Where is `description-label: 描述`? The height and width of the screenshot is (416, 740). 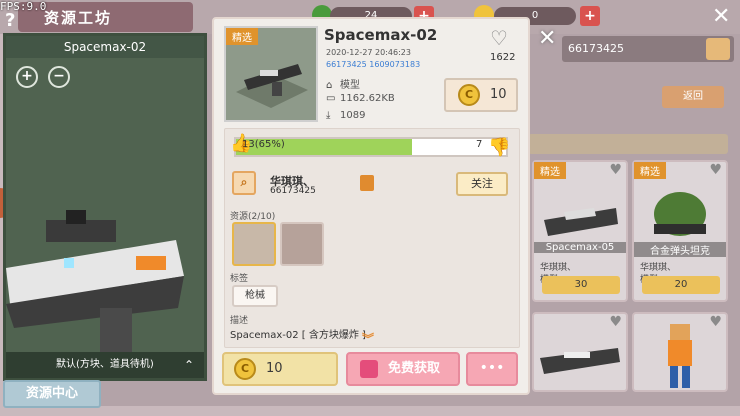 description-label: 描述 is located at coordinates (239, 321).